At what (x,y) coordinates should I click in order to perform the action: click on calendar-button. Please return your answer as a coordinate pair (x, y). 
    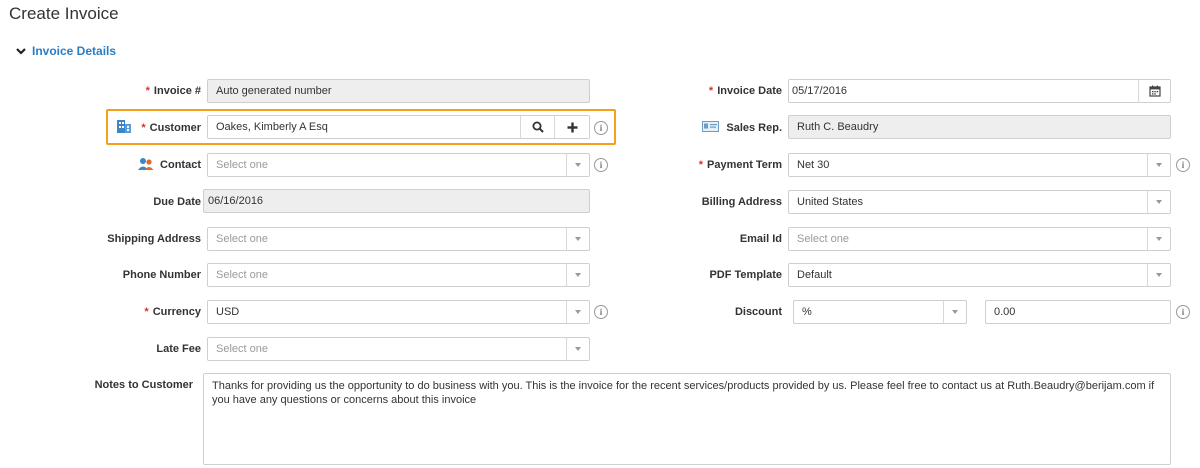
    Looking at the image, I should click on (1154, 91).